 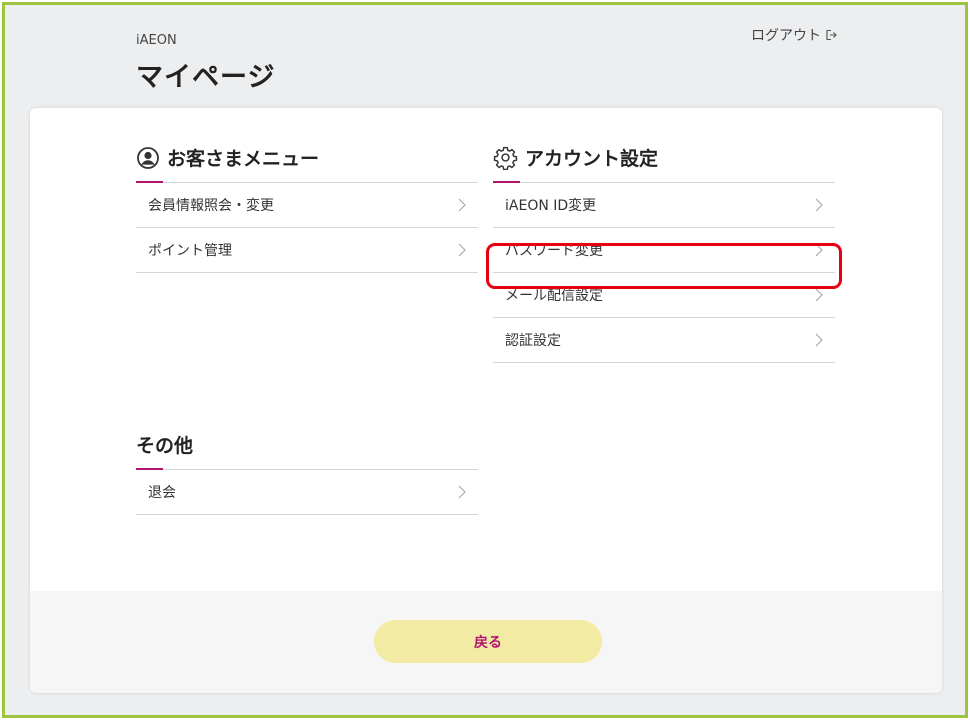 I want to click on page-title: マイページ, so click(x=206, y=77).